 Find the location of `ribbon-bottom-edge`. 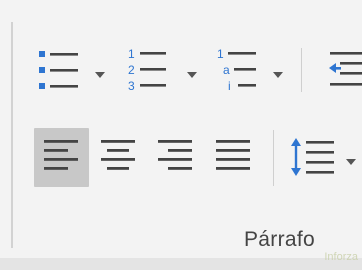

ribbon-bottom-edge is located at coordinates (181, 264).